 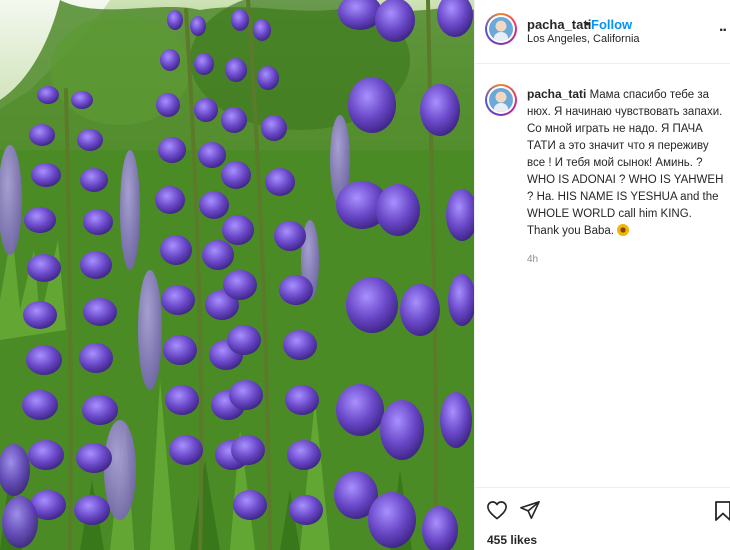 I want to click on post-timestamp: 4h, so click(x=532, y=259).